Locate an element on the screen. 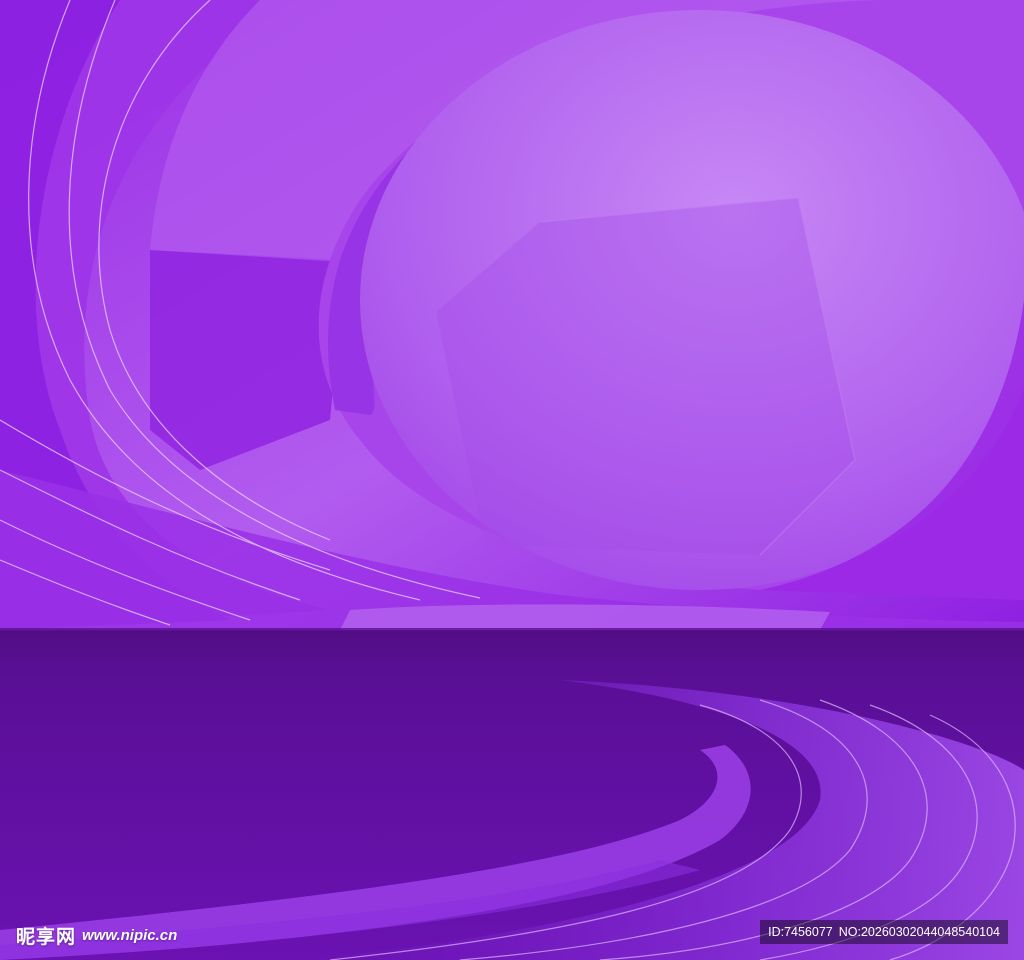 The height and width of the screenshot is (960, 1024). watermark-brand: 昵享网 is located at coordinates (46, 936).